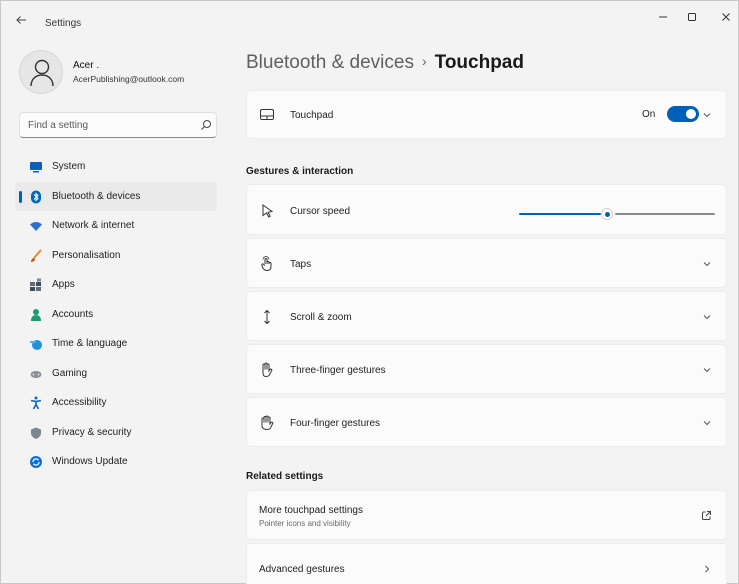 The image size is (739, 584). I want to click on minimize-button, so click(663, 19).